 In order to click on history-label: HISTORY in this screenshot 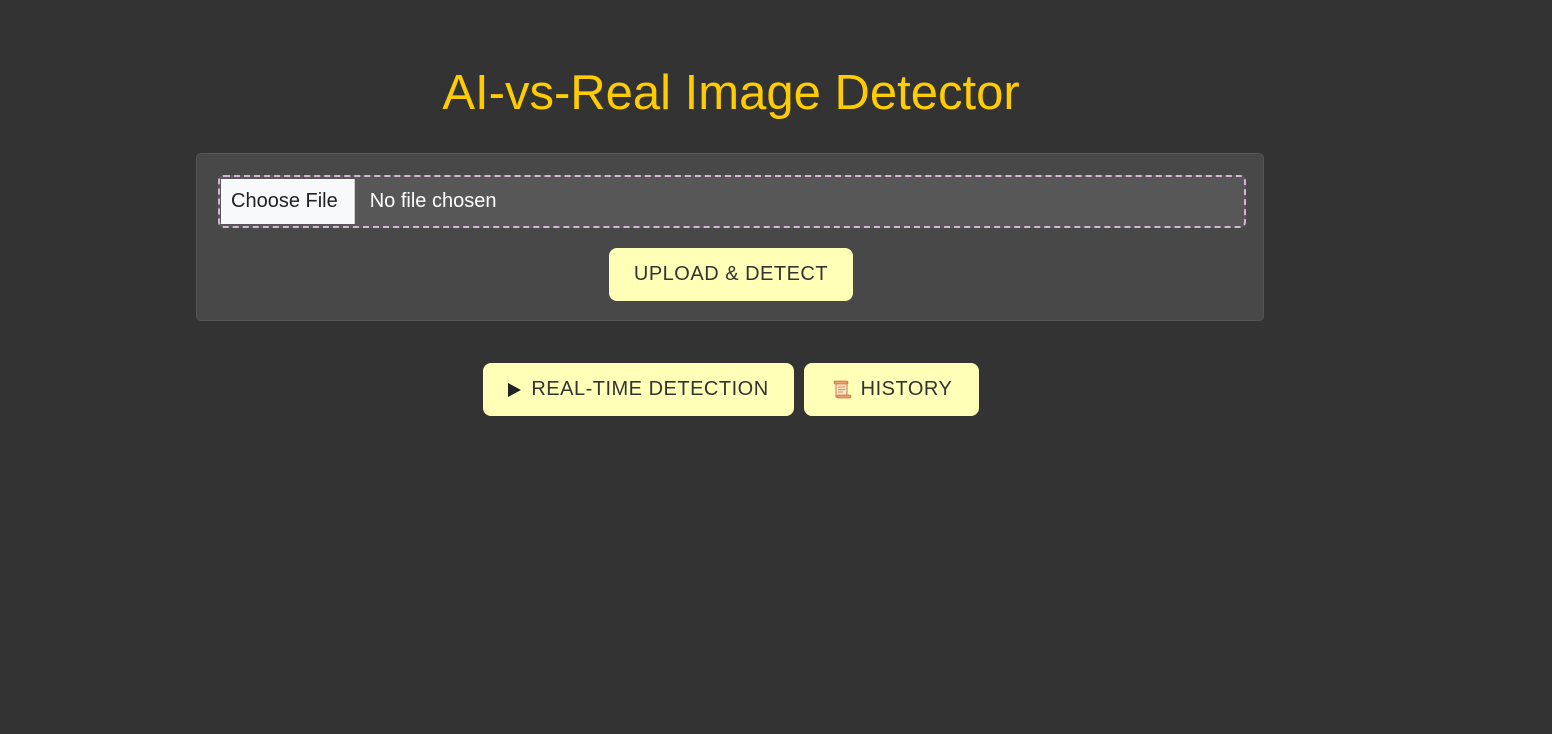, I will do `click(906, 389)`.